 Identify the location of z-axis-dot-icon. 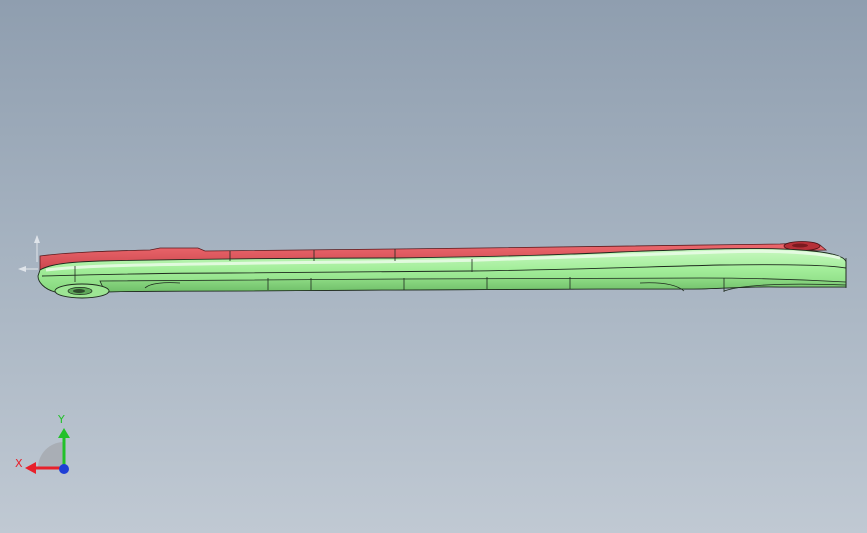
(64, 469).